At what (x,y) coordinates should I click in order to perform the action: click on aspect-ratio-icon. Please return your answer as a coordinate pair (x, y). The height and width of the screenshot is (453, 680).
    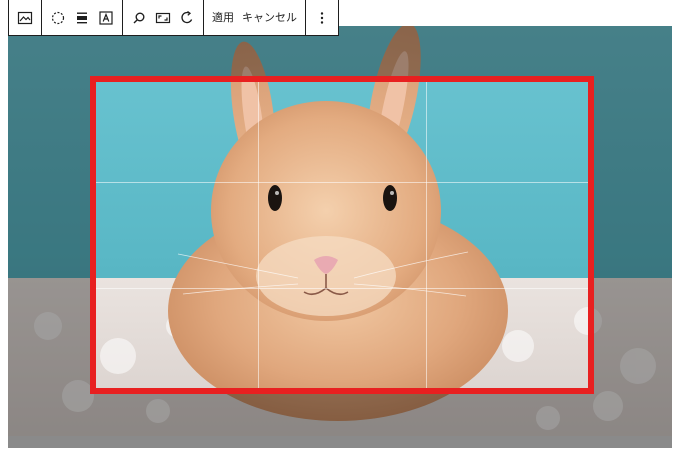
    Looking at the image, I should click on (163, 18).